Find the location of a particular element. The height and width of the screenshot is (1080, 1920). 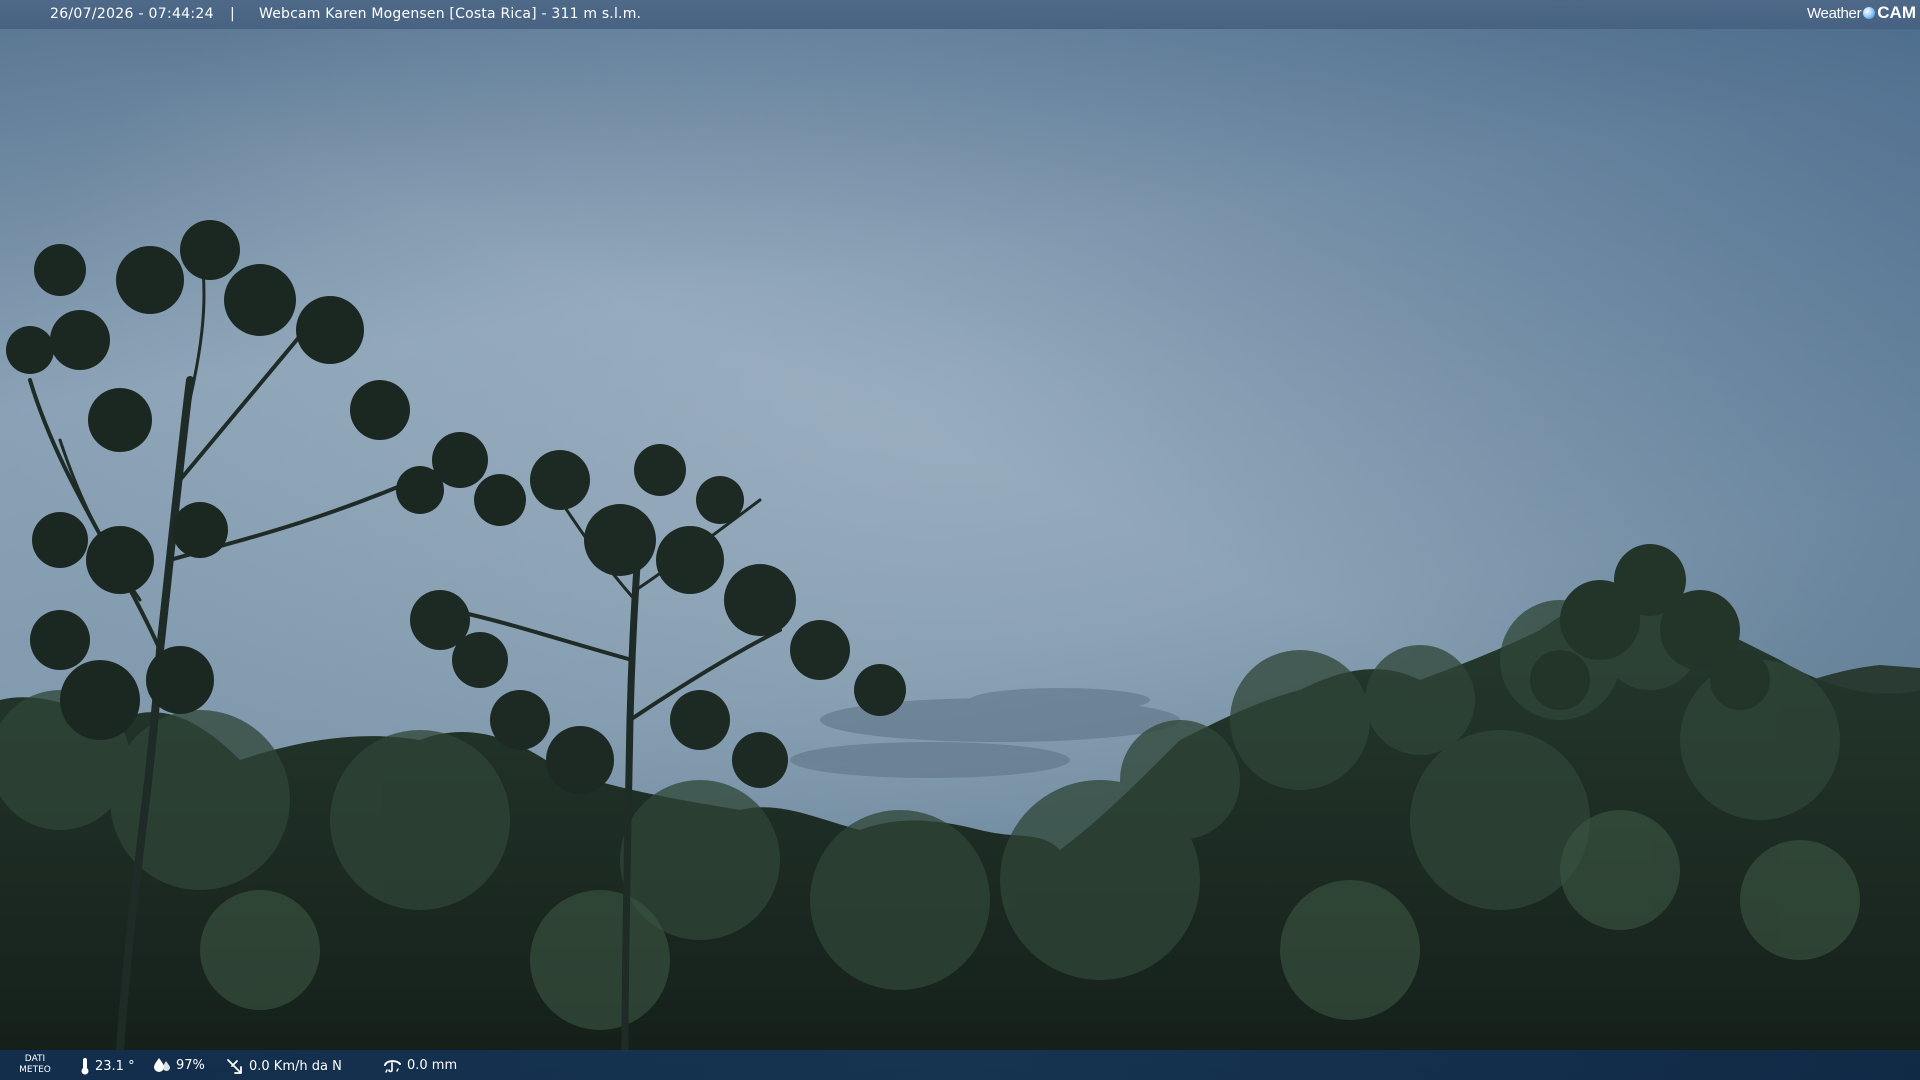

globe-icon is located at coordinates (1869, 13).